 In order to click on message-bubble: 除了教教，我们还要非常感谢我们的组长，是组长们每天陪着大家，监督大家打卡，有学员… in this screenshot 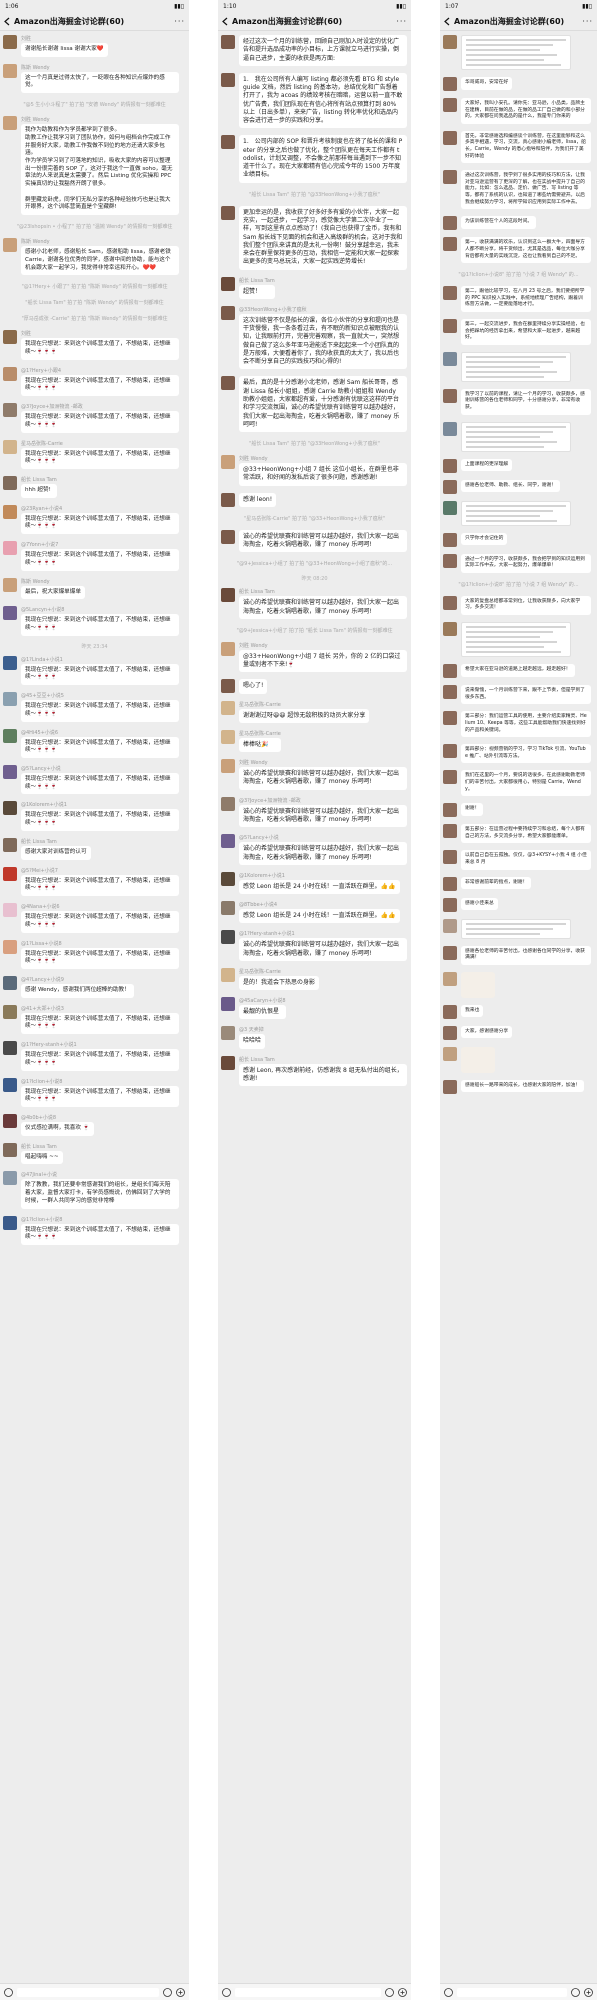, I will do `click(100, 1194)`.